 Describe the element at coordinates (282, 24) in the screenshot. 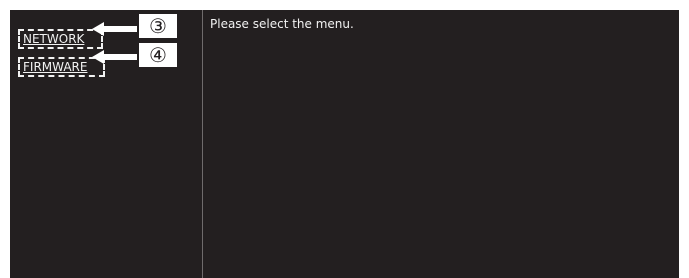

I see `select-menu-prompt: Please select the menu.` at that location.